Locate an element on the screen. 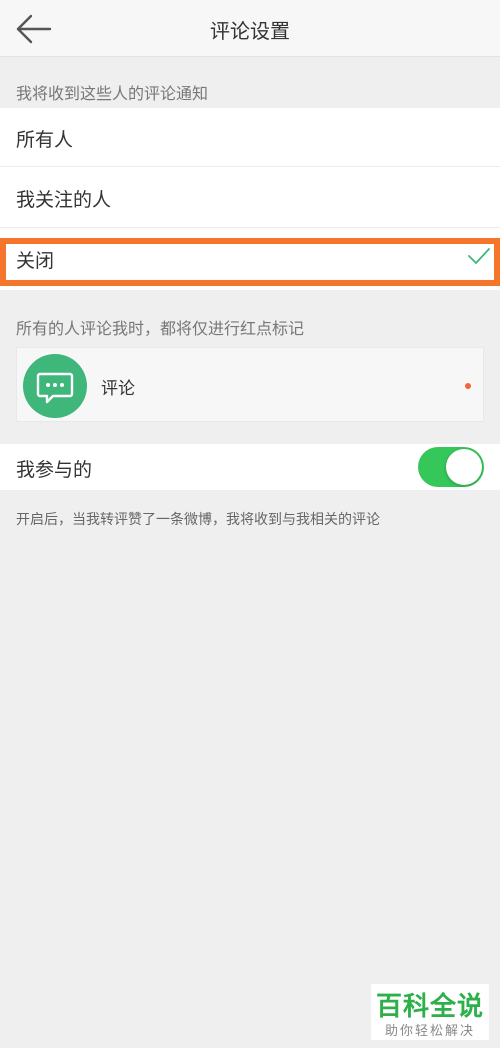 Image resolution: width=500 pixels, height=1048 pixels. option-all-label: 所有人 is located at coordinates (45, 140).